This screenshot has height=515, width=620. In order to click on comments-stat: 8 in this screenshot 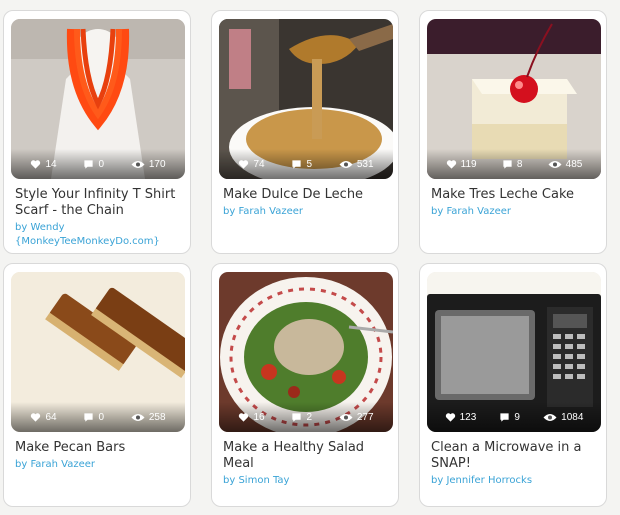, I will do `click(512, 164)`.